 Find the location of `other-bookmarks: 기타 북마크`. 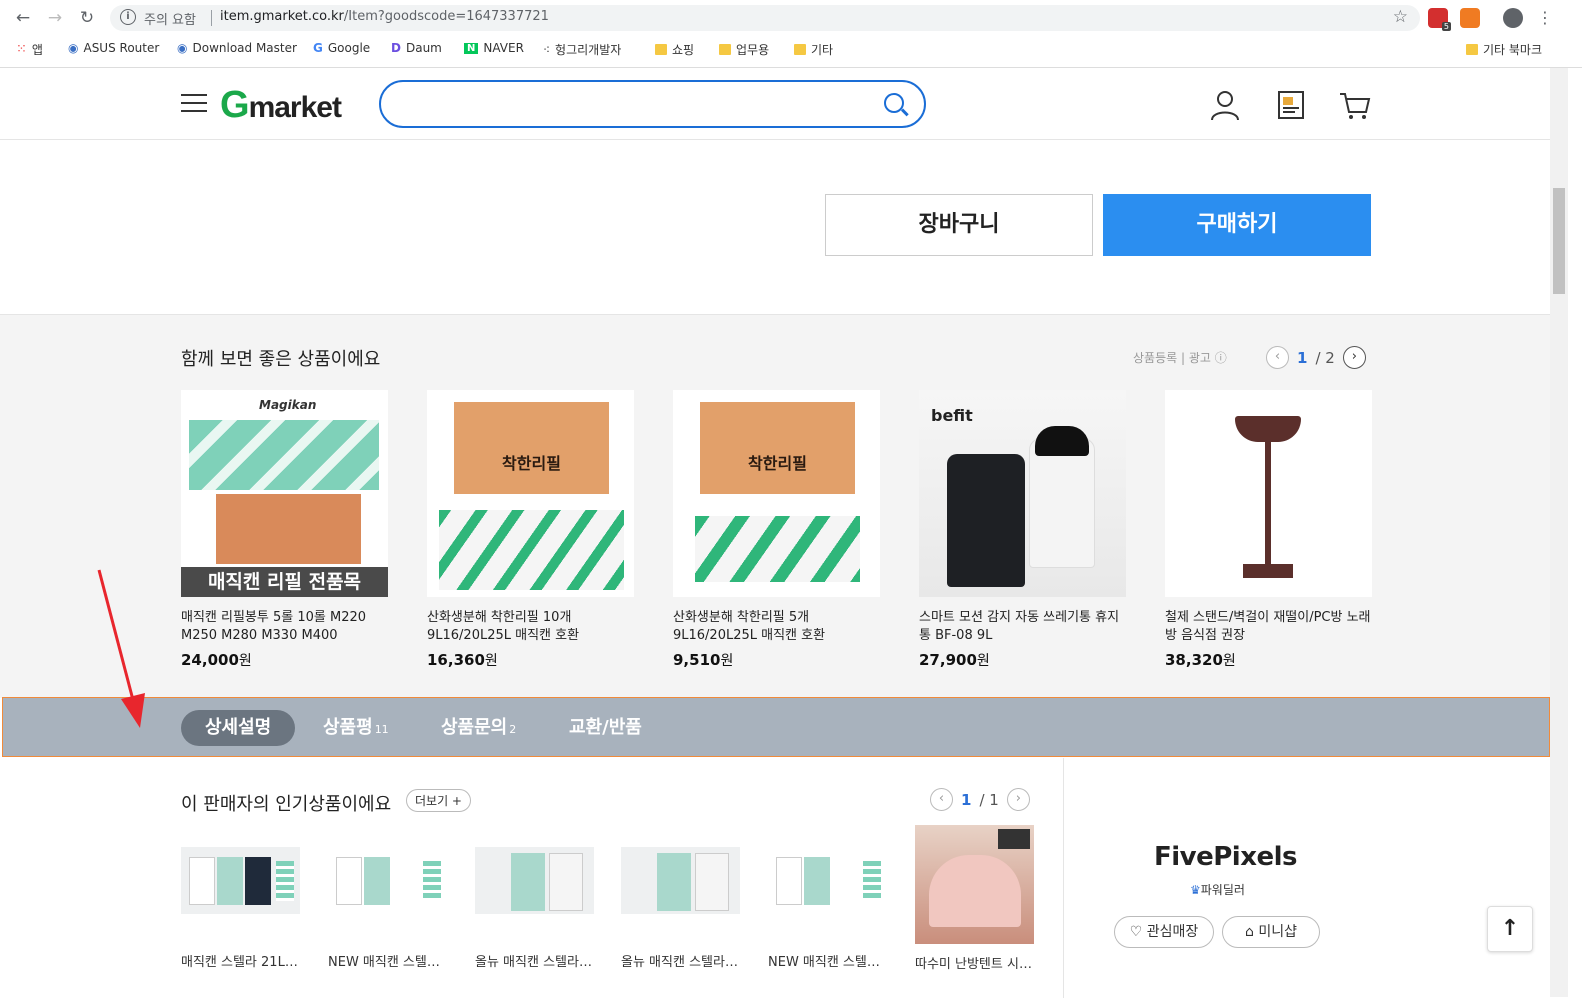

other-bookmarks: 기타 북마크 is located at coordinates (1504, 49).